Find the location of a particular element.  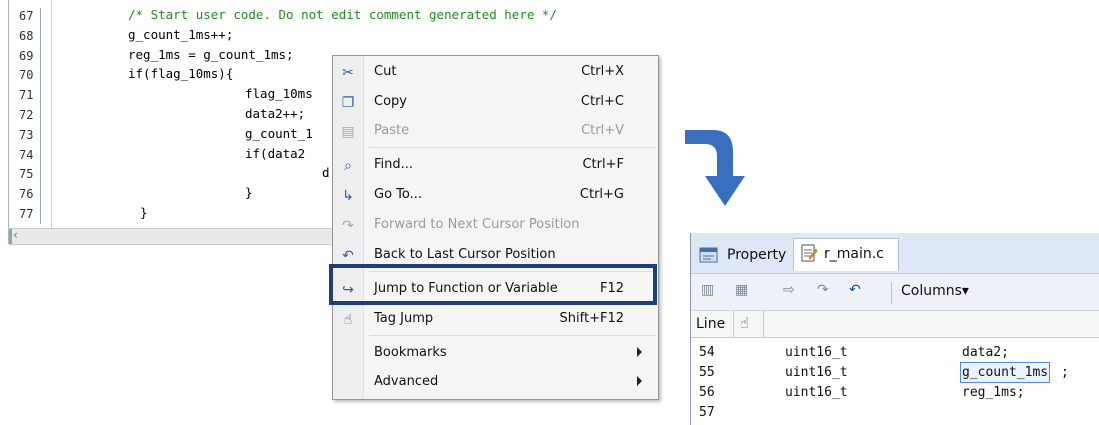

tab-r-main-c-label: r_main.c is located at coordinates (854, 254).